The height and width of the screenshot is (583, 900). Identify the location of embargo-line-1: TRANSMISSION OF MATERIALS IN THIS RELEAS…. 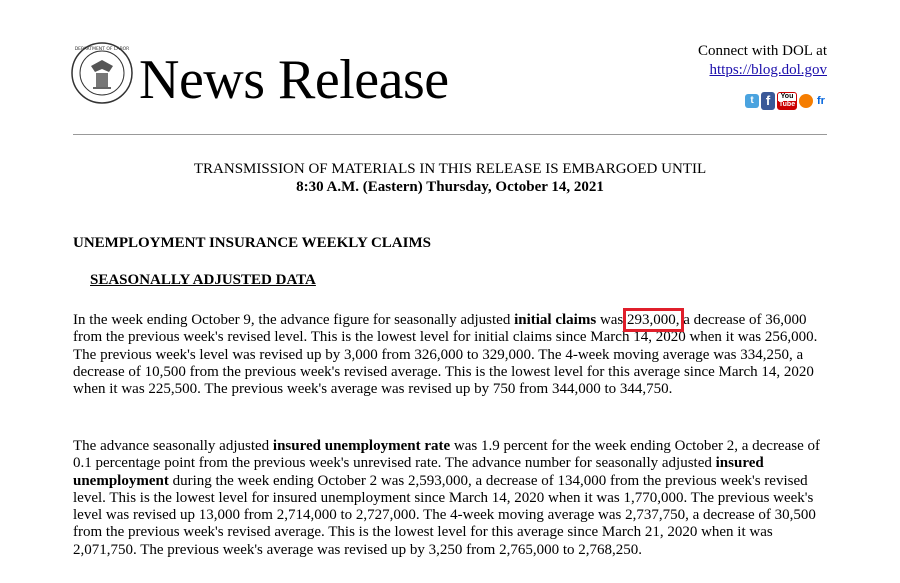
(450, 169).